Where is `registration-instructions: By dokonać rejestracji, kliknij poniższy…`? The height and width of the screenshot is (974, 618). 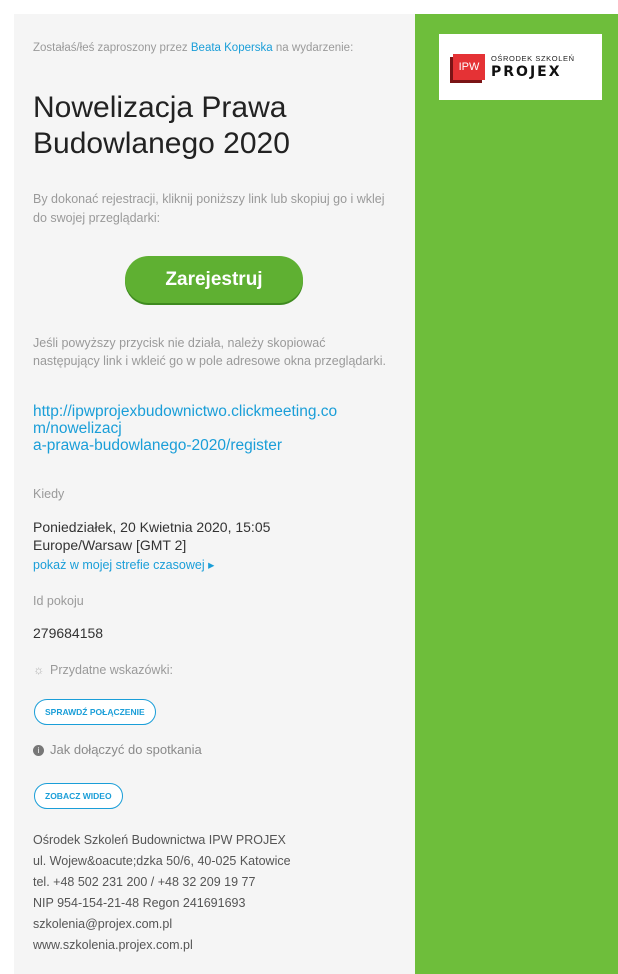 registration-instructions: By dokonać rejestracji, kliknij poniższy… is located at coordinates (209, 208).